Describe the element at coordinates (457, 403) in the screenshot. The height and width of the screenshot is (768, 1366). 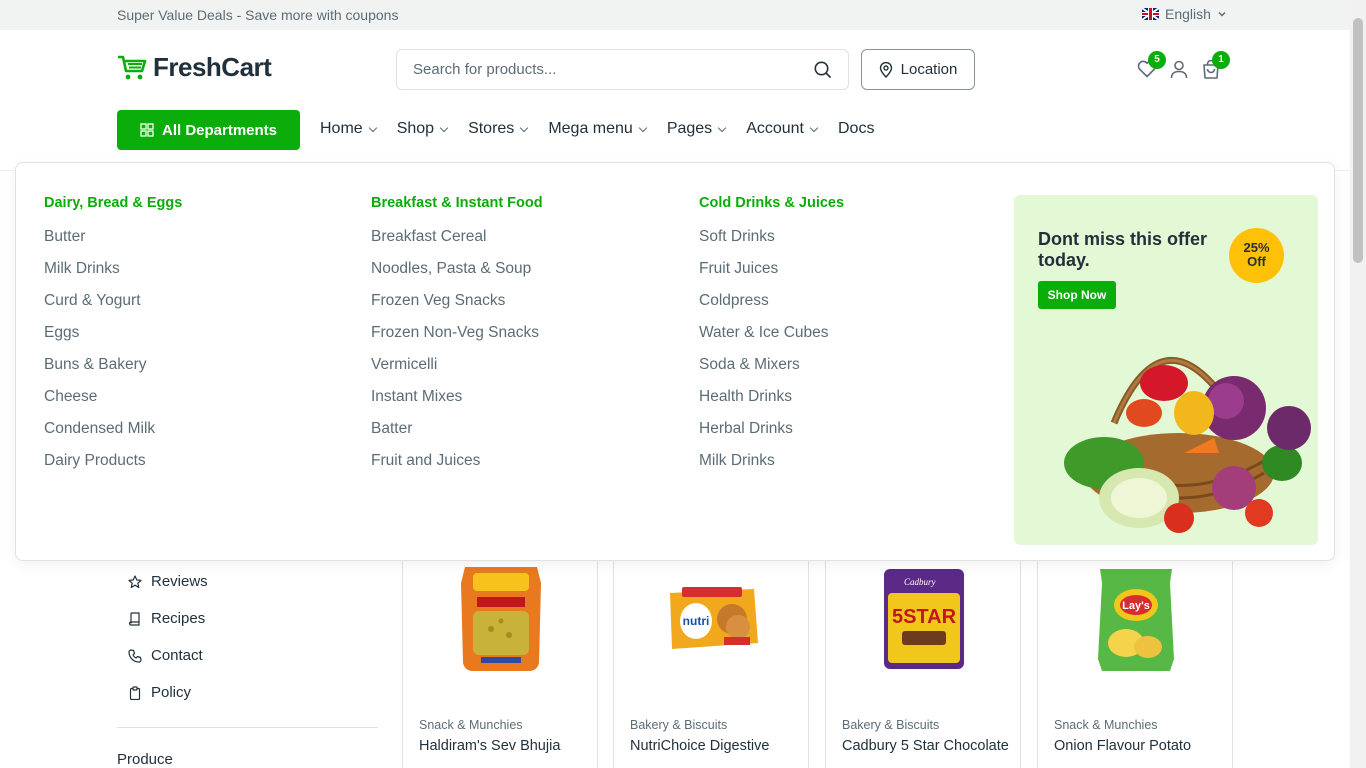
I see `mega-link: Instant Mixes` at that location.